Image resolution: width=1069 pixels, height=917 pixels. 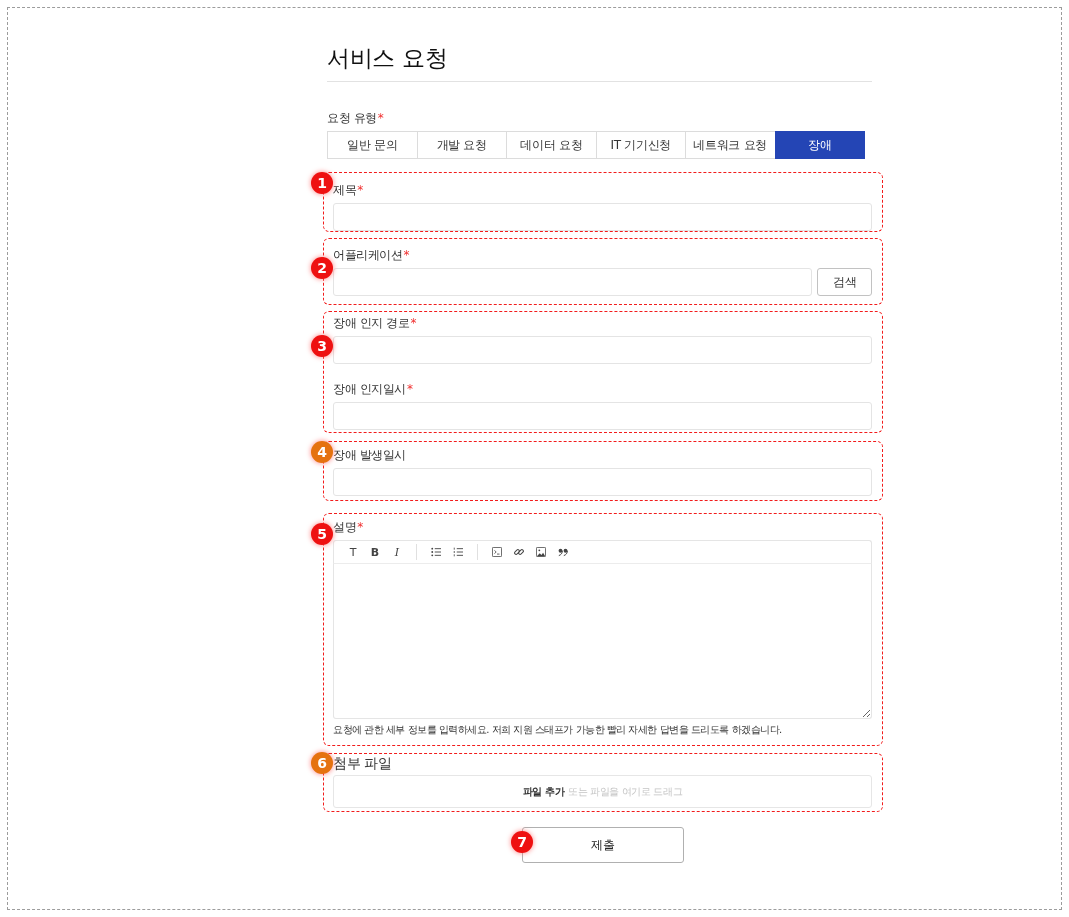 I want to click on help-text: 요청에 관한 세부 정보를 입력하세요. 저희 지원 스태프가 가능한 빨리 자세한 답변을 드리도록 하겠습니다., so click(x=558, y=730).